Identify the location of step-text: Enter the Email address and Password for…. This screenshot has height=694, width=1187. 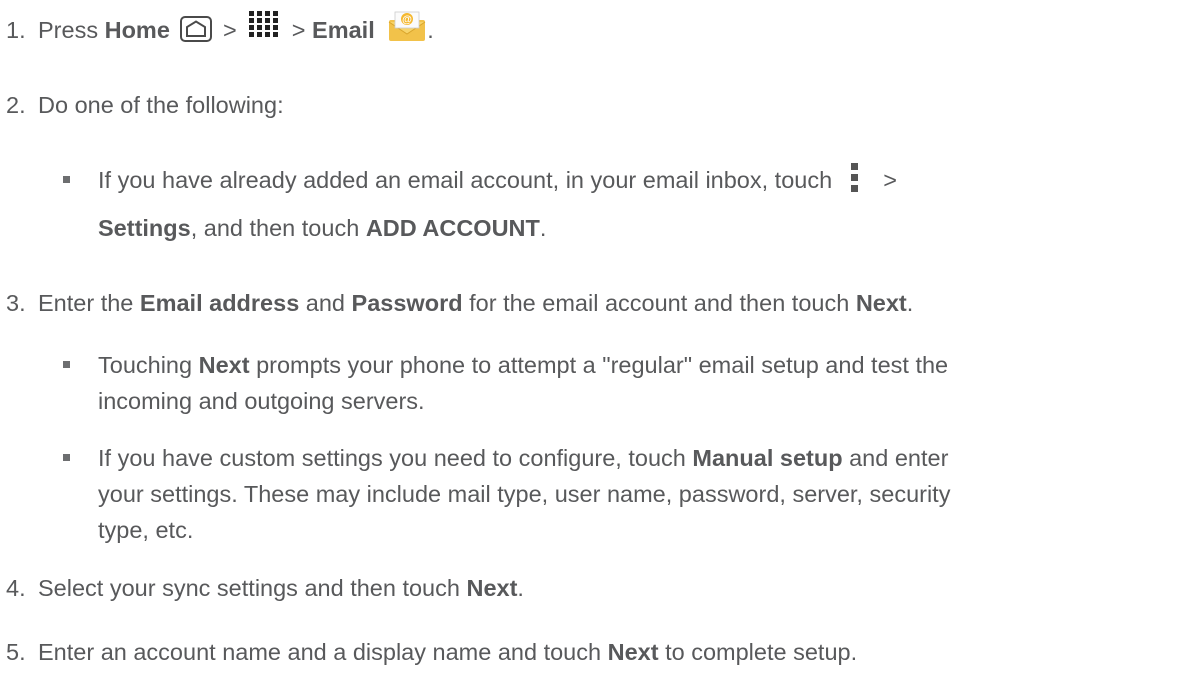
(476, 303).